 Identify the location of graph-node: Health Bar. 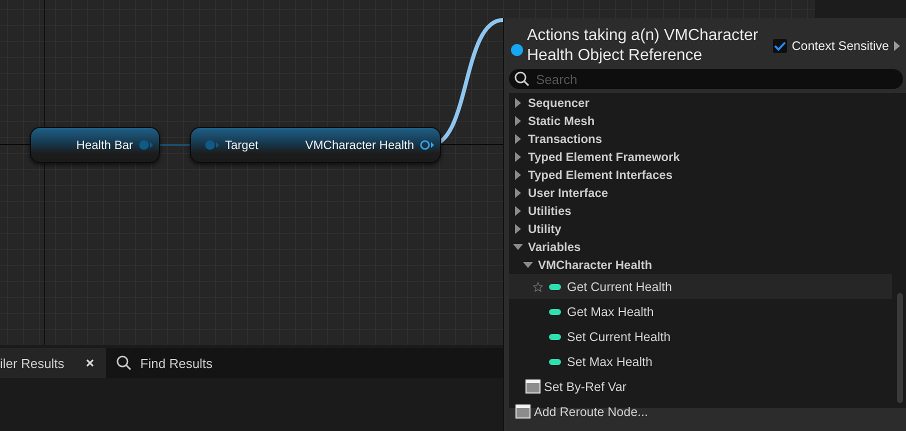
(95, 145).